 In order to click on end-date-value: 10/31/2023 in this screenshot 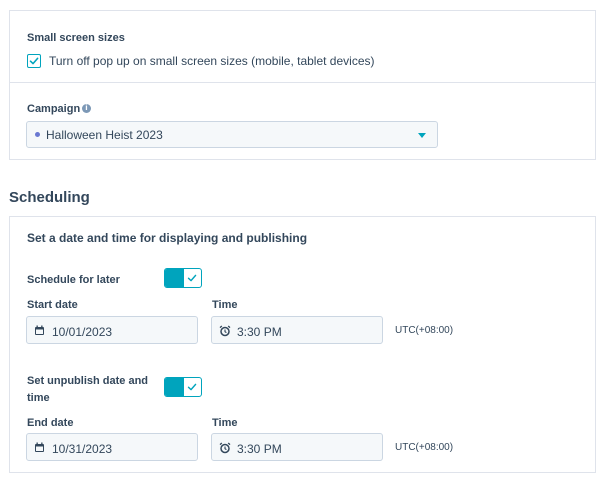, I will do `click(82, 449)`.